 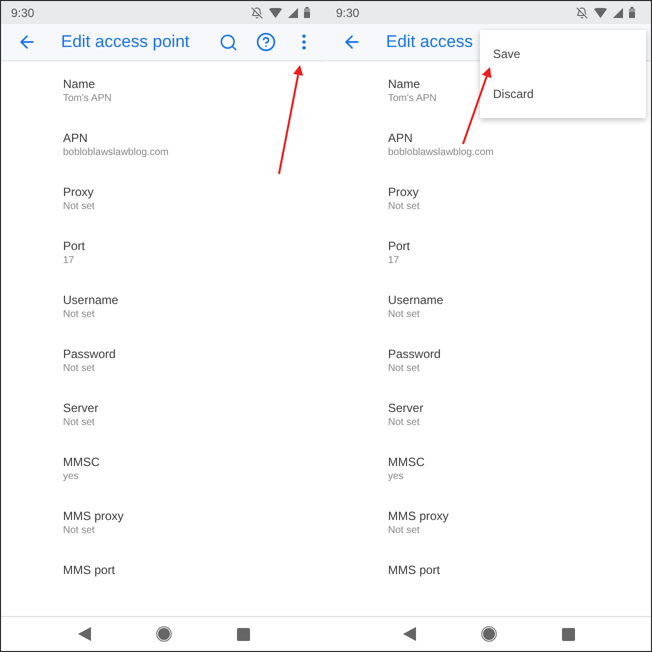 What do you see at coordinates (429, 42) in the screenshot?
I see `toolbar-title: Edit access` at bounding box center [429, 42].